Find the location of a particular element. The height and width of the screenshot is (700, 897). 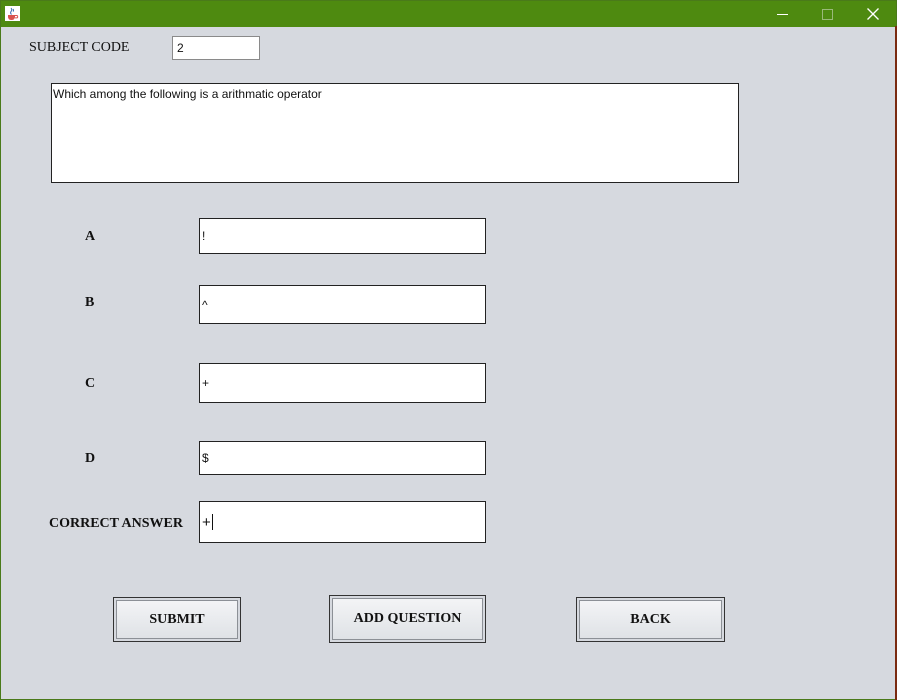

option-c-value: + is located at coordinates (206, 383).